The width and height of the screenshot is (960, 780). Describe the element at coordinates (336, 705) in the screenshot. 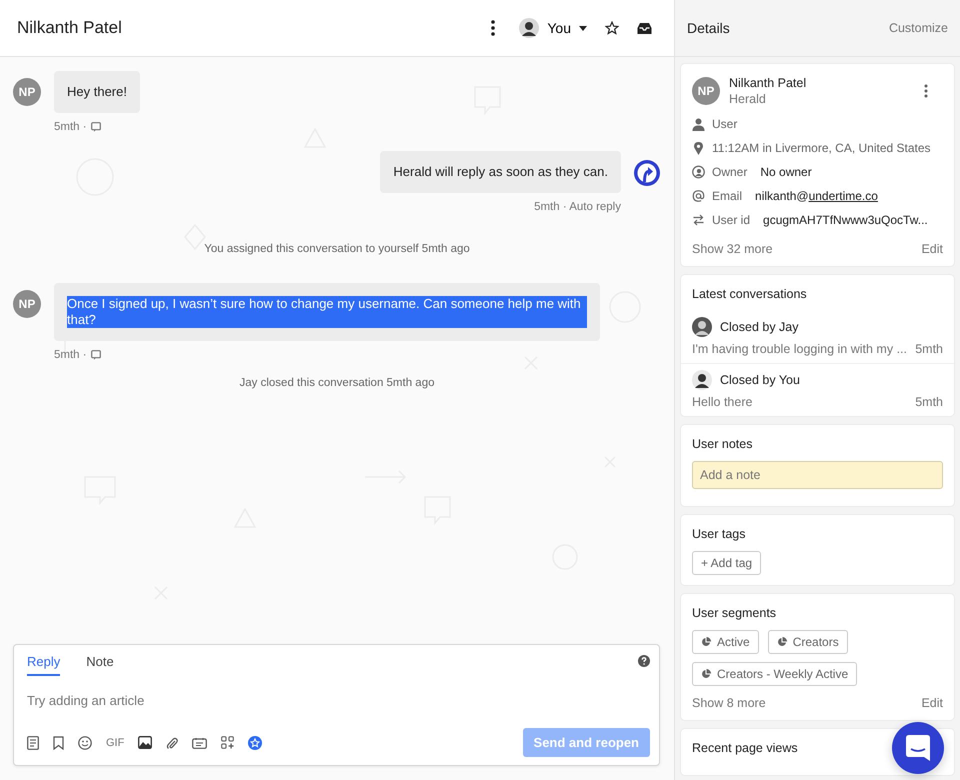

I see `reply-composer: Reply Note Try adding an article GIF Send and reopen` at that location.